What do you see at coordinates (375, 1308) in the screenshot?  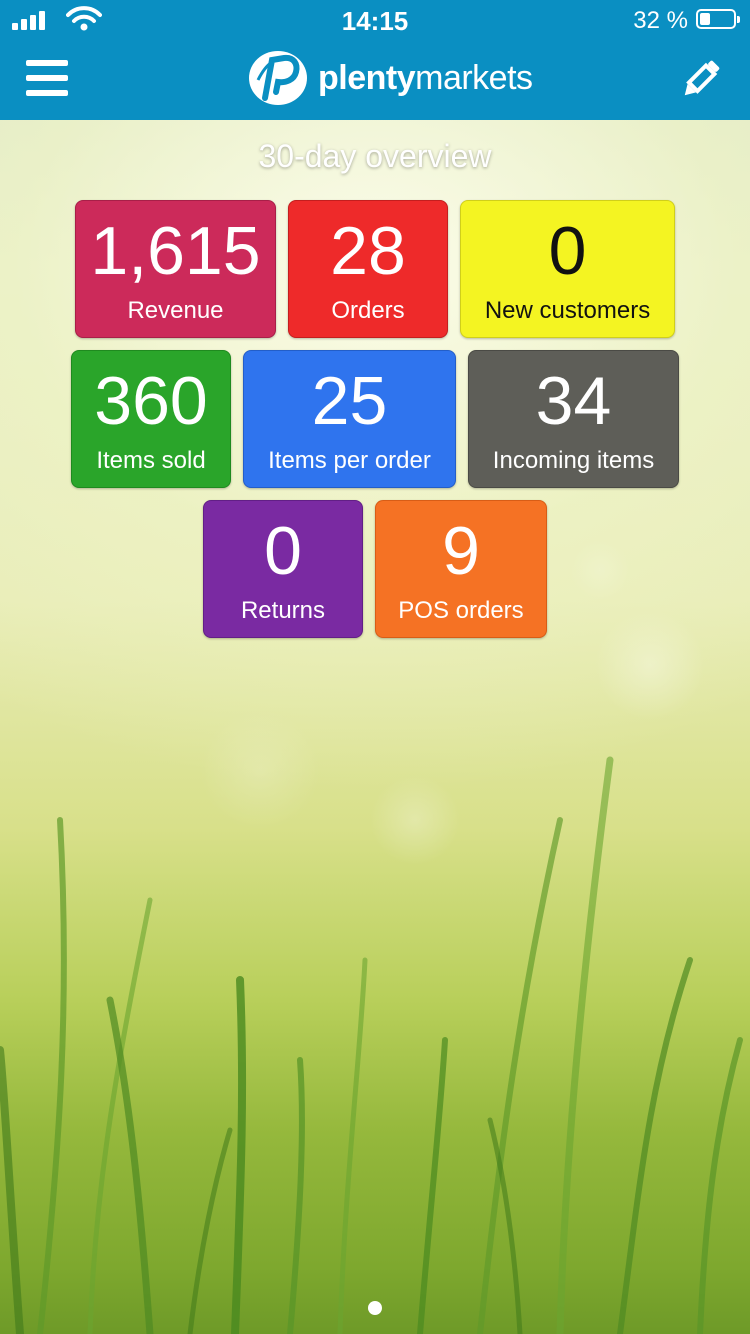 I see `page-indicator-dot` at bounding box center [375, 1308].